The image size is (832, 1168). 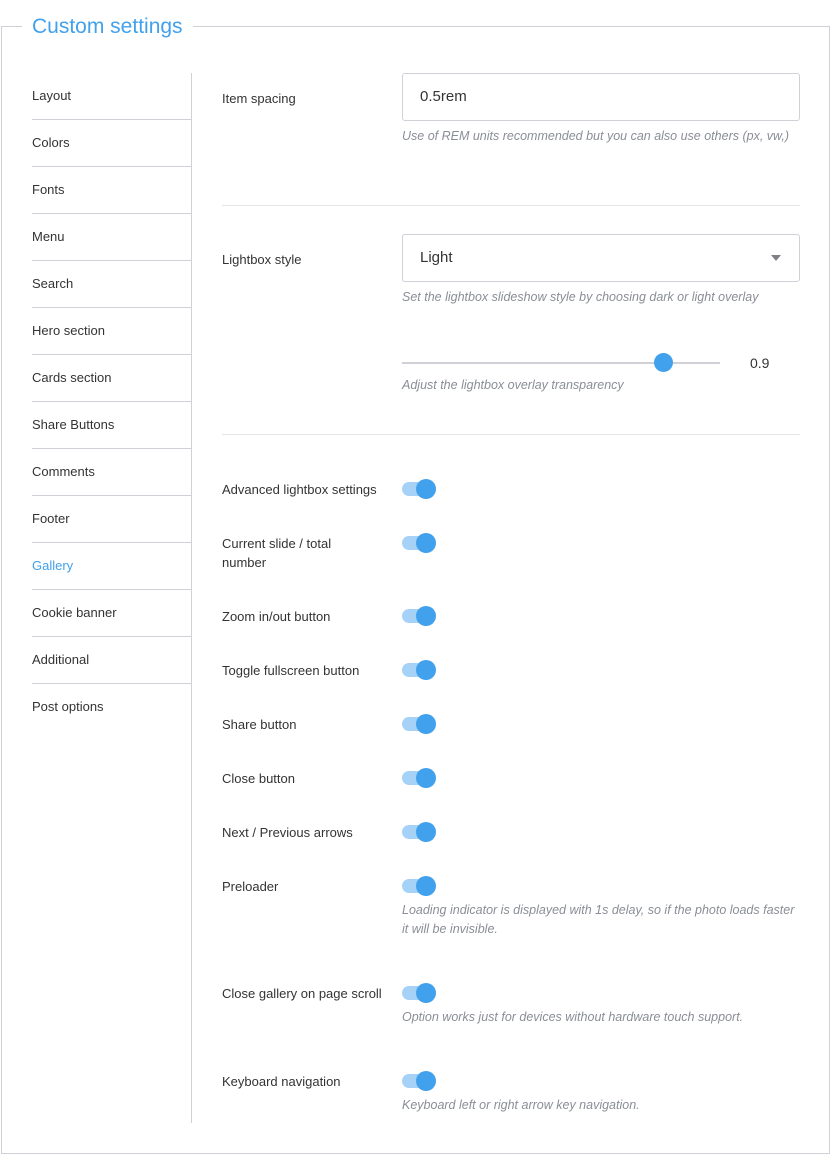 What do you see at coordinates (259, 724) in the screenshot?
I see `share-button-label: Share button` at bounding box center [259, 724].